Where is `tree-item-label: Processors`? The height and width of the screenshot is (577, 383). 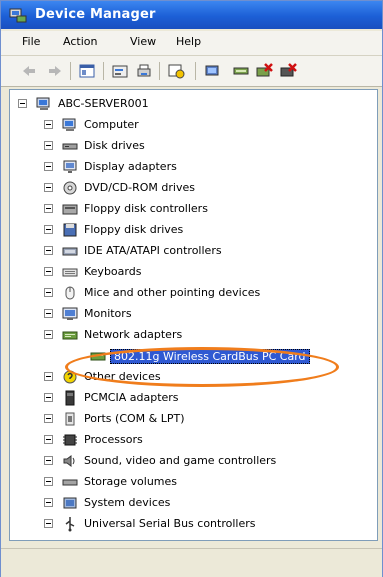
tree-item-label: Processors is located at coordinates (113, 439).